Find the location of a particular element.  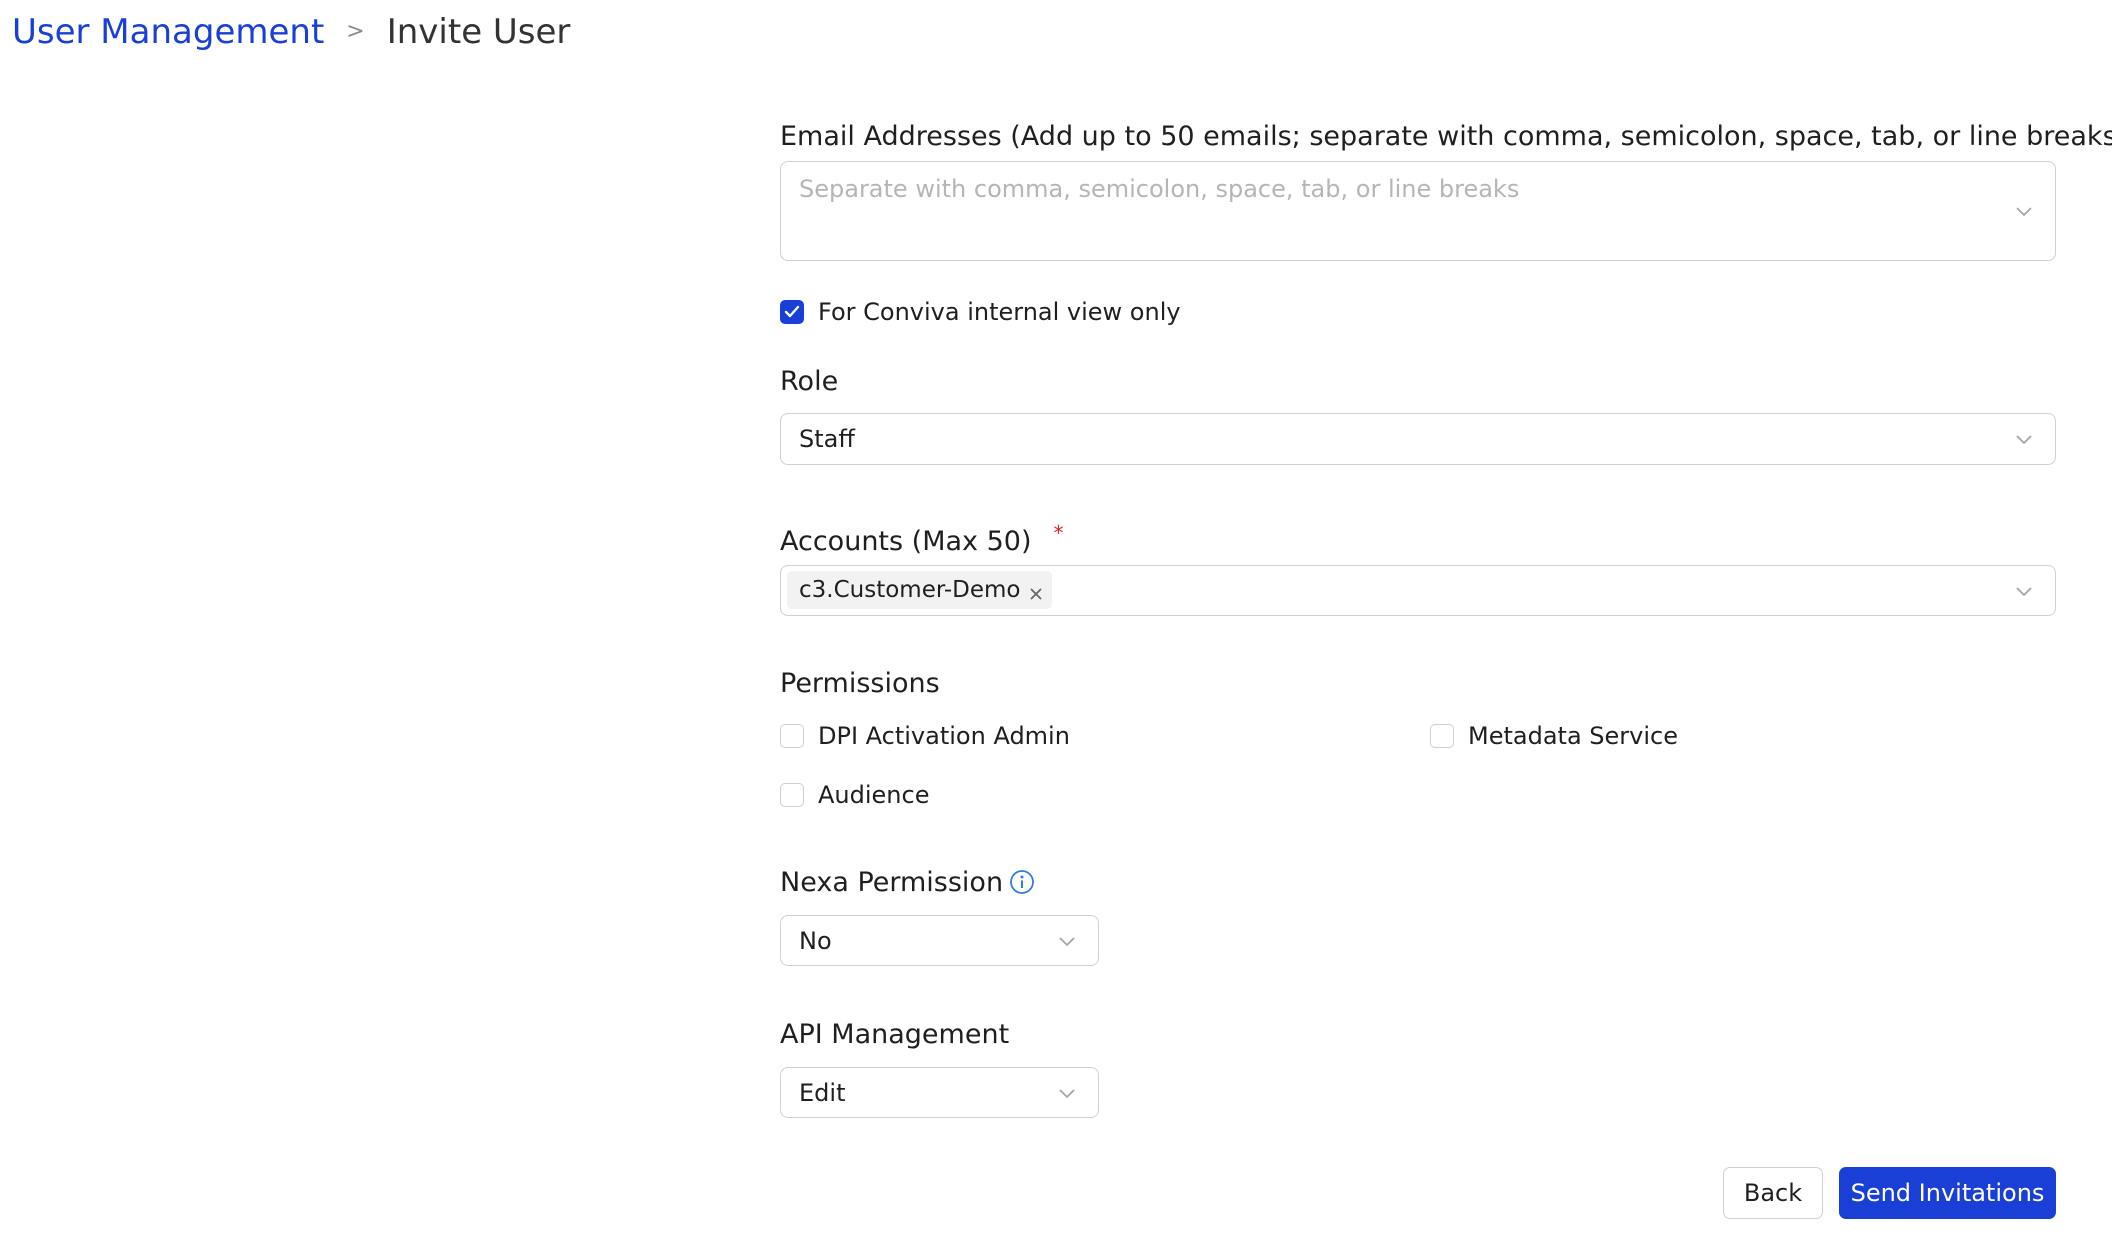

permission-metadata-service: Metadata Service is located at coordinates (1554, 736).